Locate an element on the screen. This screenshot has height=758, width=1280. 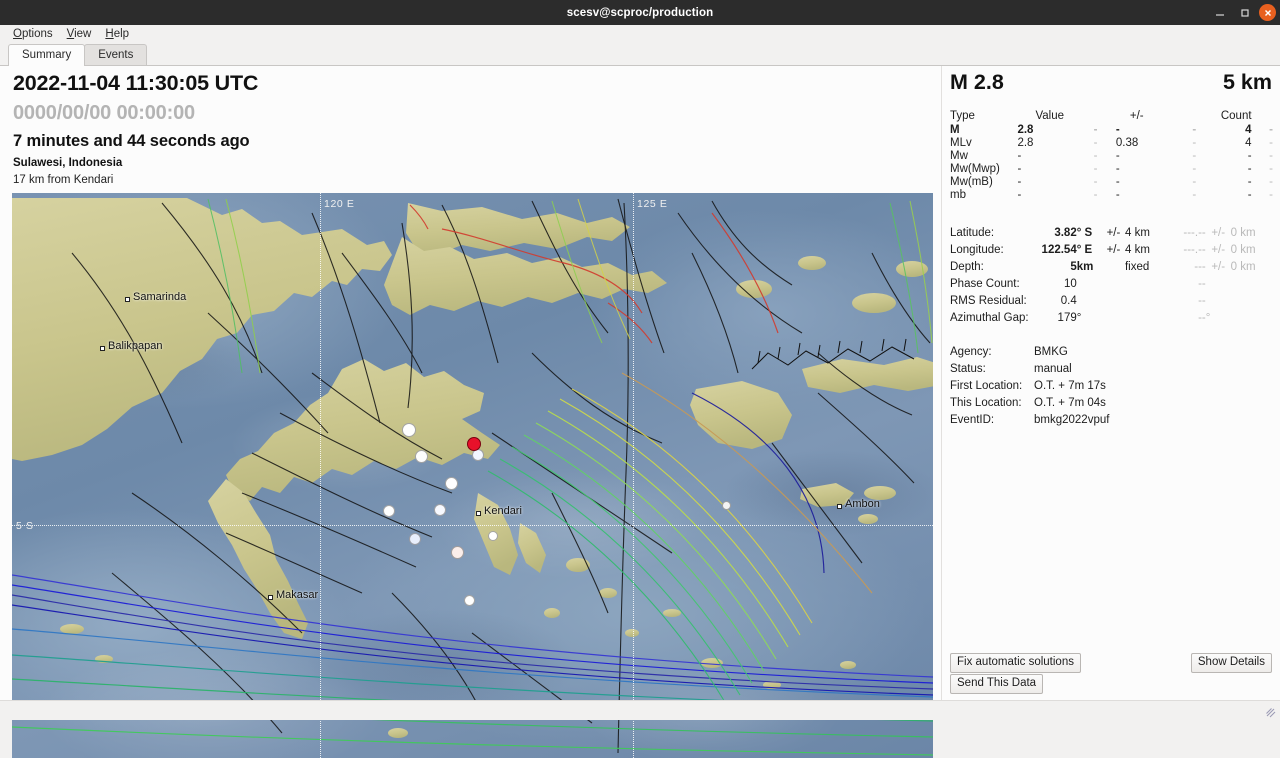
graticule-line-125e is located at coordinates (633, 475).